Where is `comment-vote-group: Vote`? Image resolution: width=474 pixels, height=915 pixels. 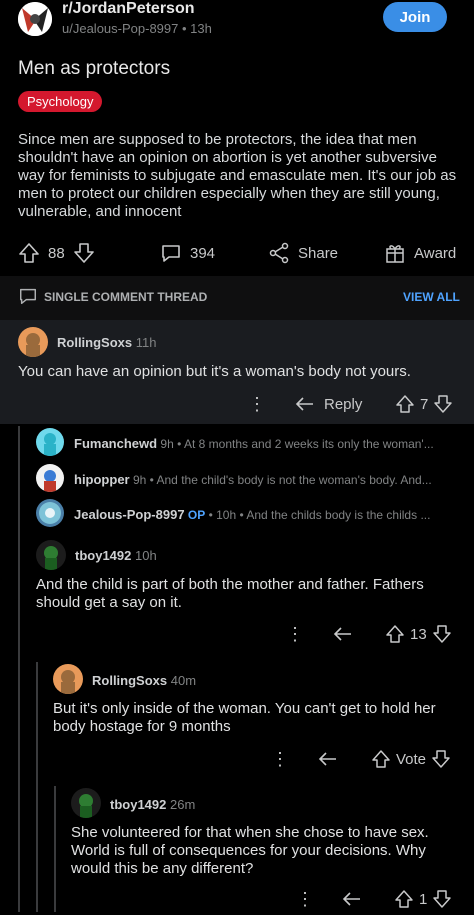 comment-vote-group: Vote is located at coordinates (411, 759).